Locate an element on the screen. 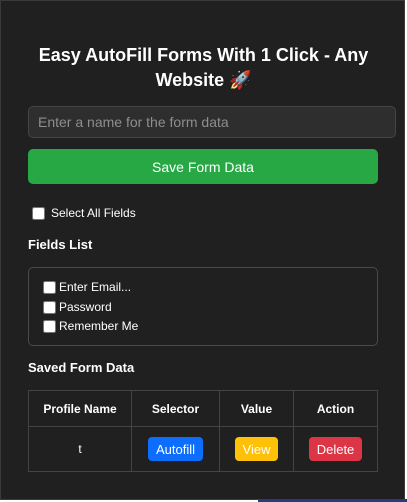 Image resolution: width=407 pixels, height=502 pixels. field-item-remember-me: Remember Me is located at coordinates (90, 326).